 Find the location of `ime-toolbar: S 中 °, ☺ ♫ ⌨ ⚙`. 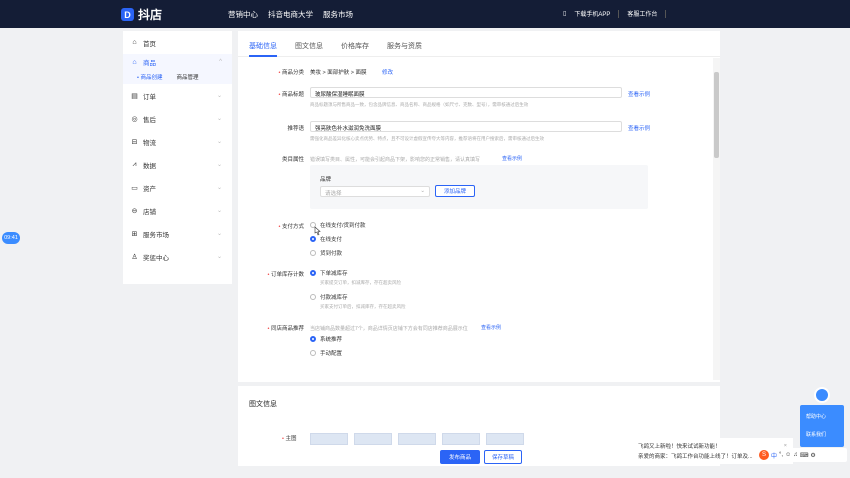

ime-toolbar: S 中 °, ☺ ♫ ⌨ ⚙ is located at coordinates (802, 455).